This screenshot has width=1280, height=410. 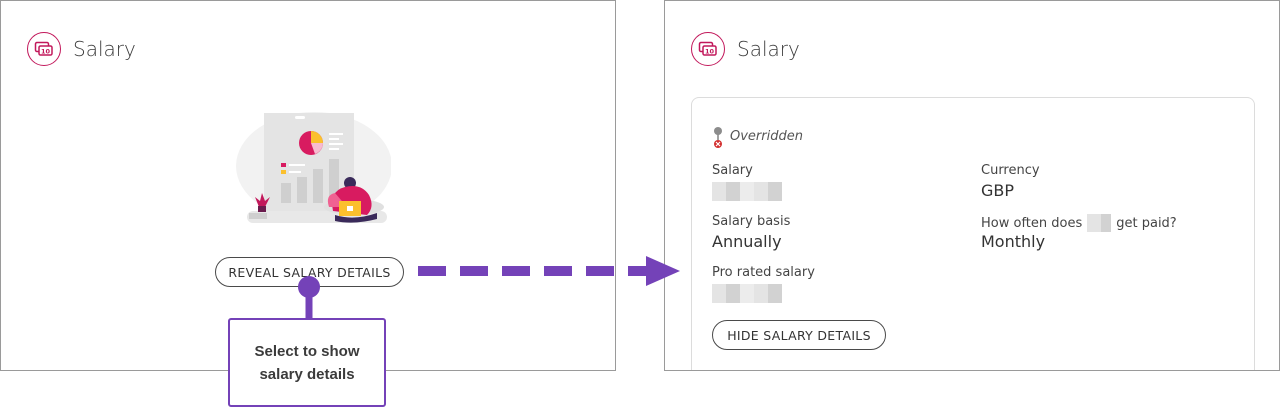 I want to click on salary-label: Salary, so click(x=732, y=170).